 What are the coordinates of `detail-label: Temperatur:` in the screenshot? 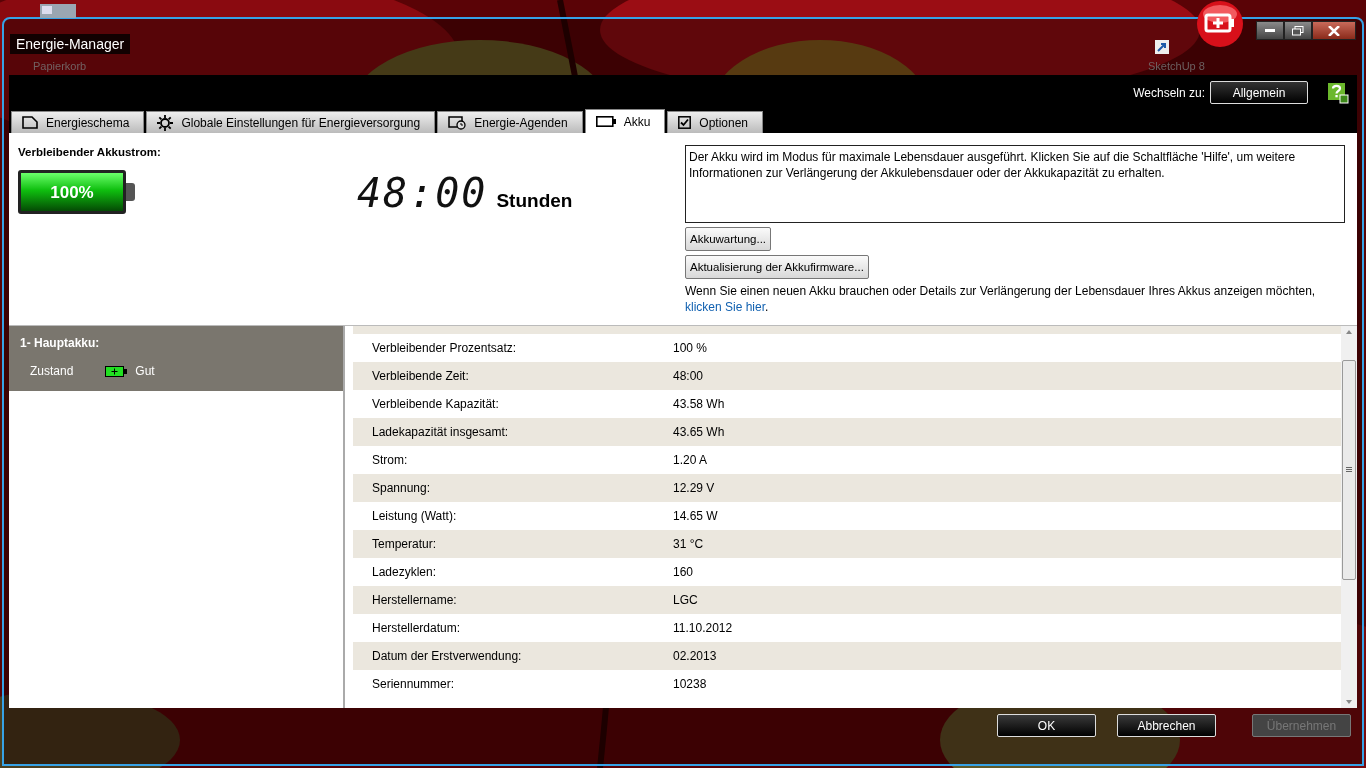 It's located at (404, 544).